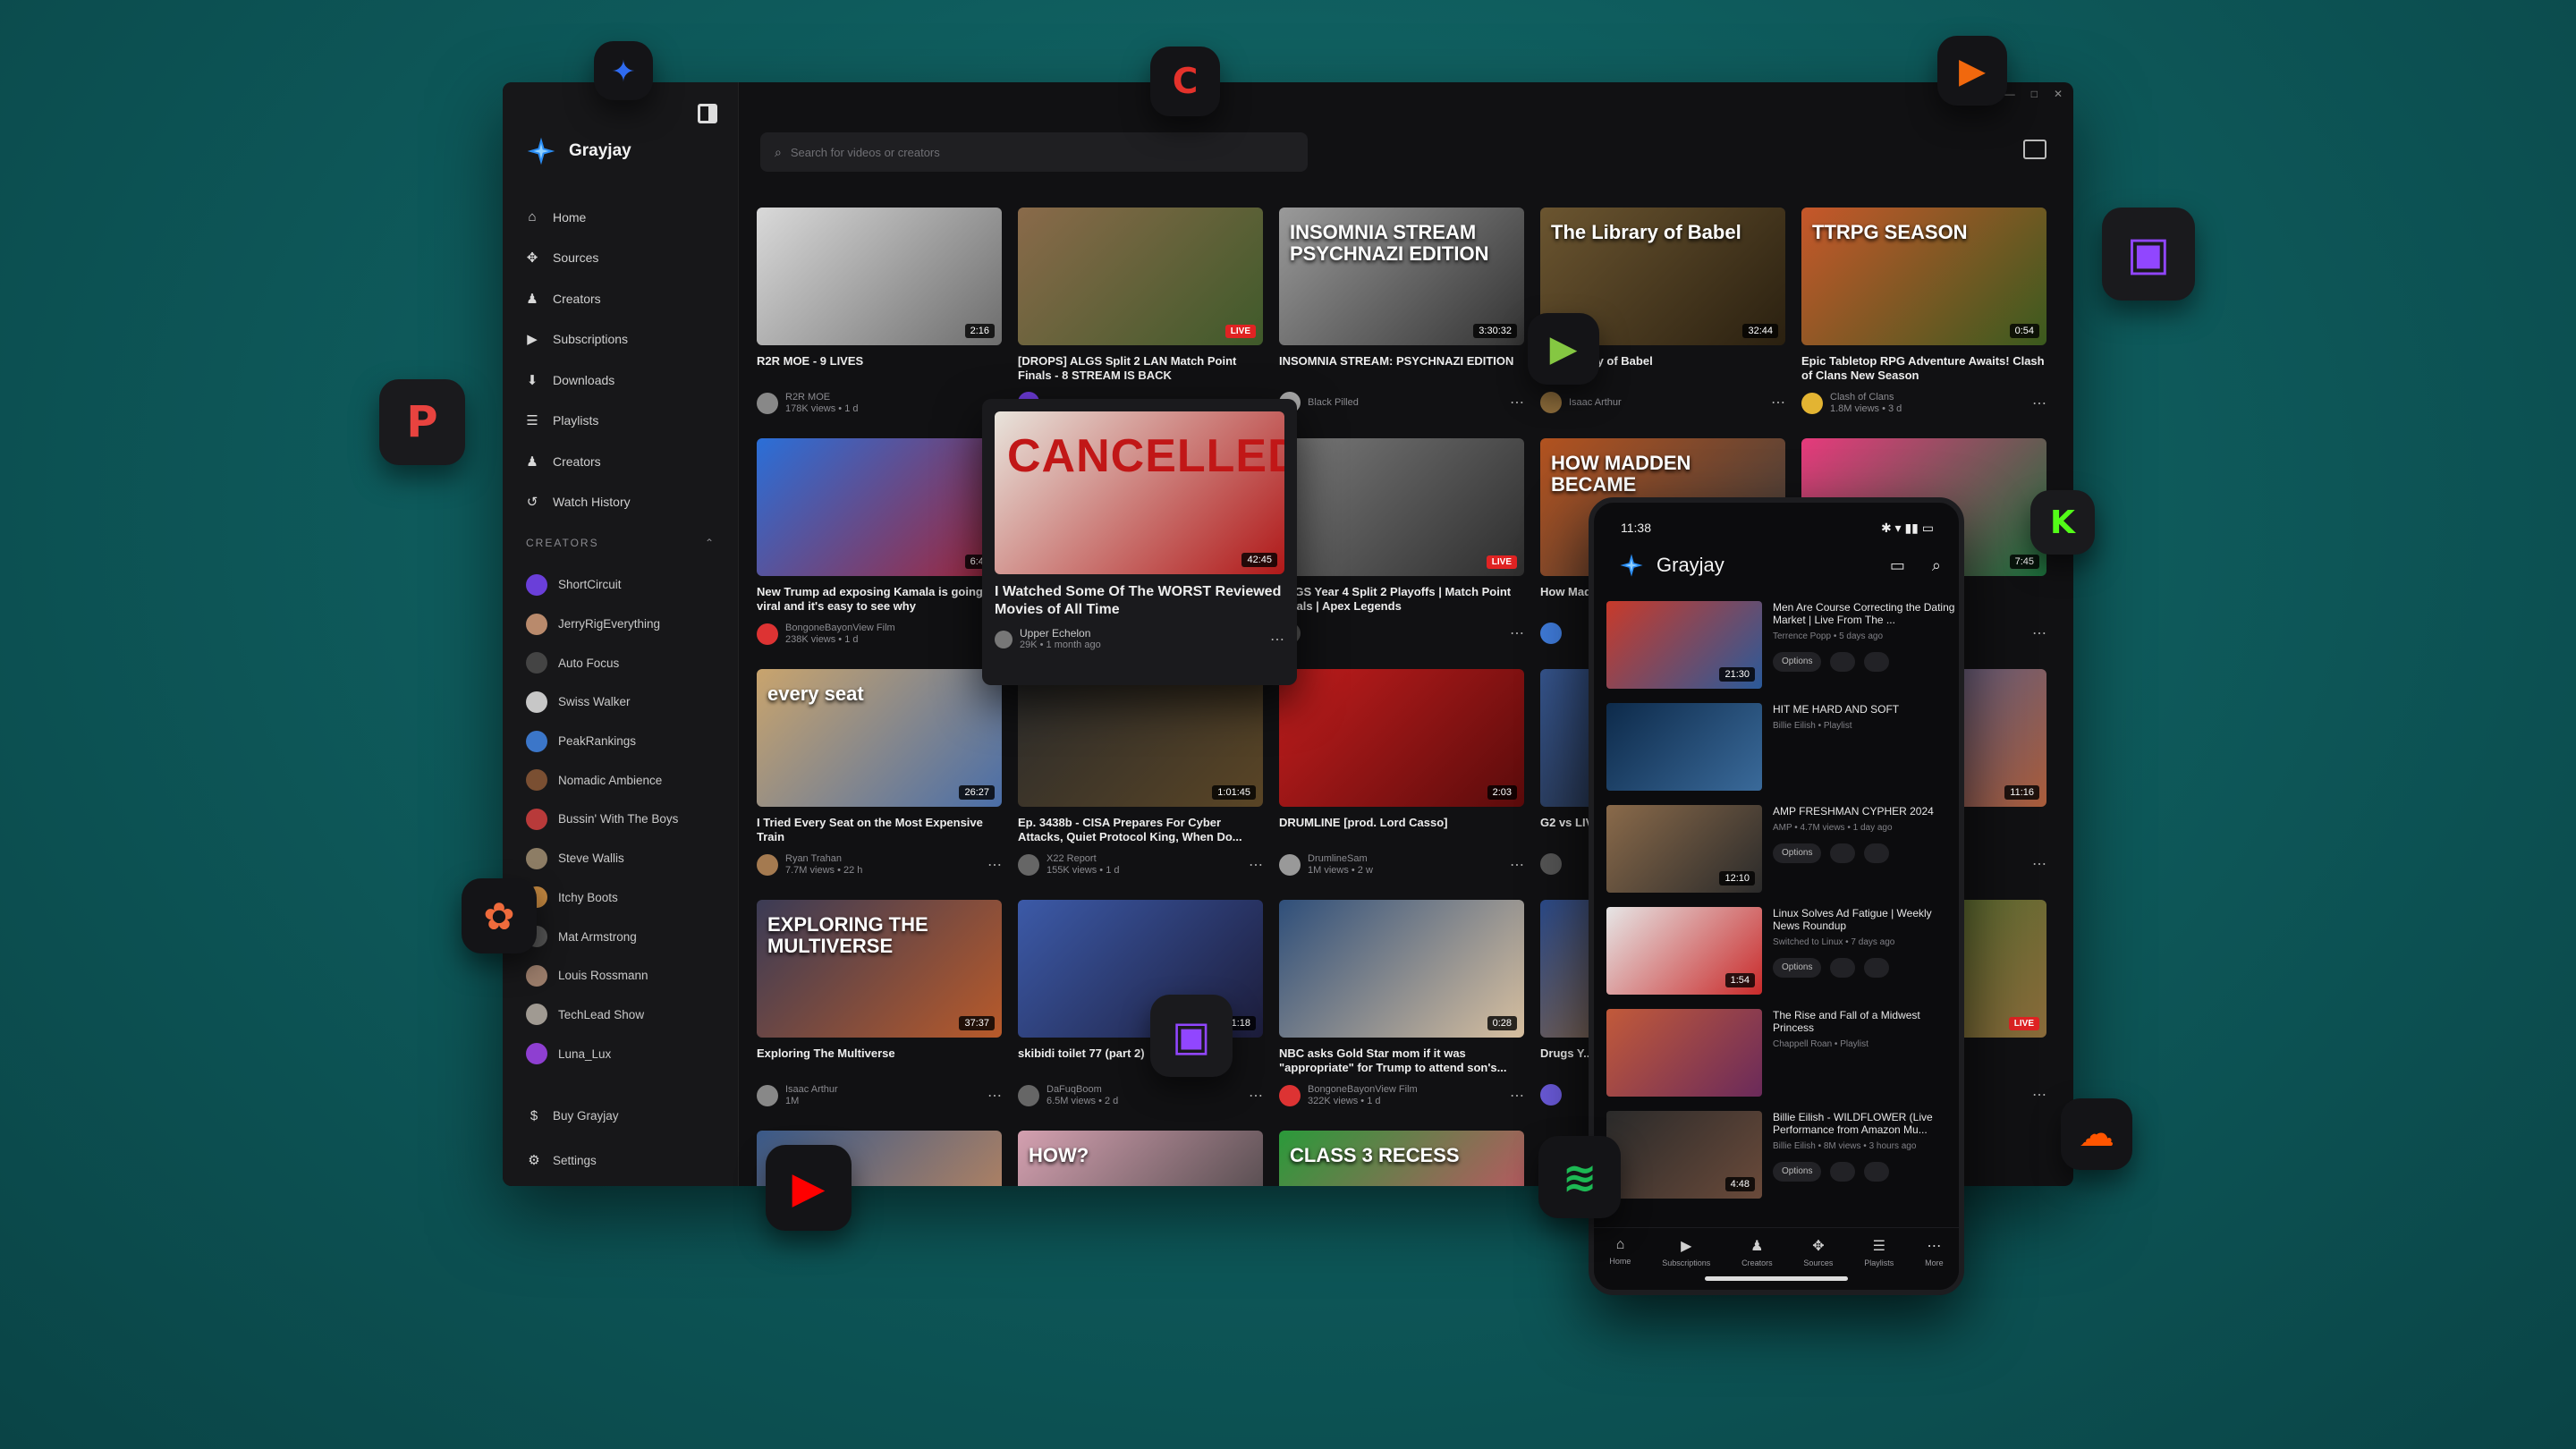  Describe the element at coordinates (879, 969) in the screenshot. I see `video-thumbnail: EXPLORING THE MULTIVERSE 37:37` at that location.